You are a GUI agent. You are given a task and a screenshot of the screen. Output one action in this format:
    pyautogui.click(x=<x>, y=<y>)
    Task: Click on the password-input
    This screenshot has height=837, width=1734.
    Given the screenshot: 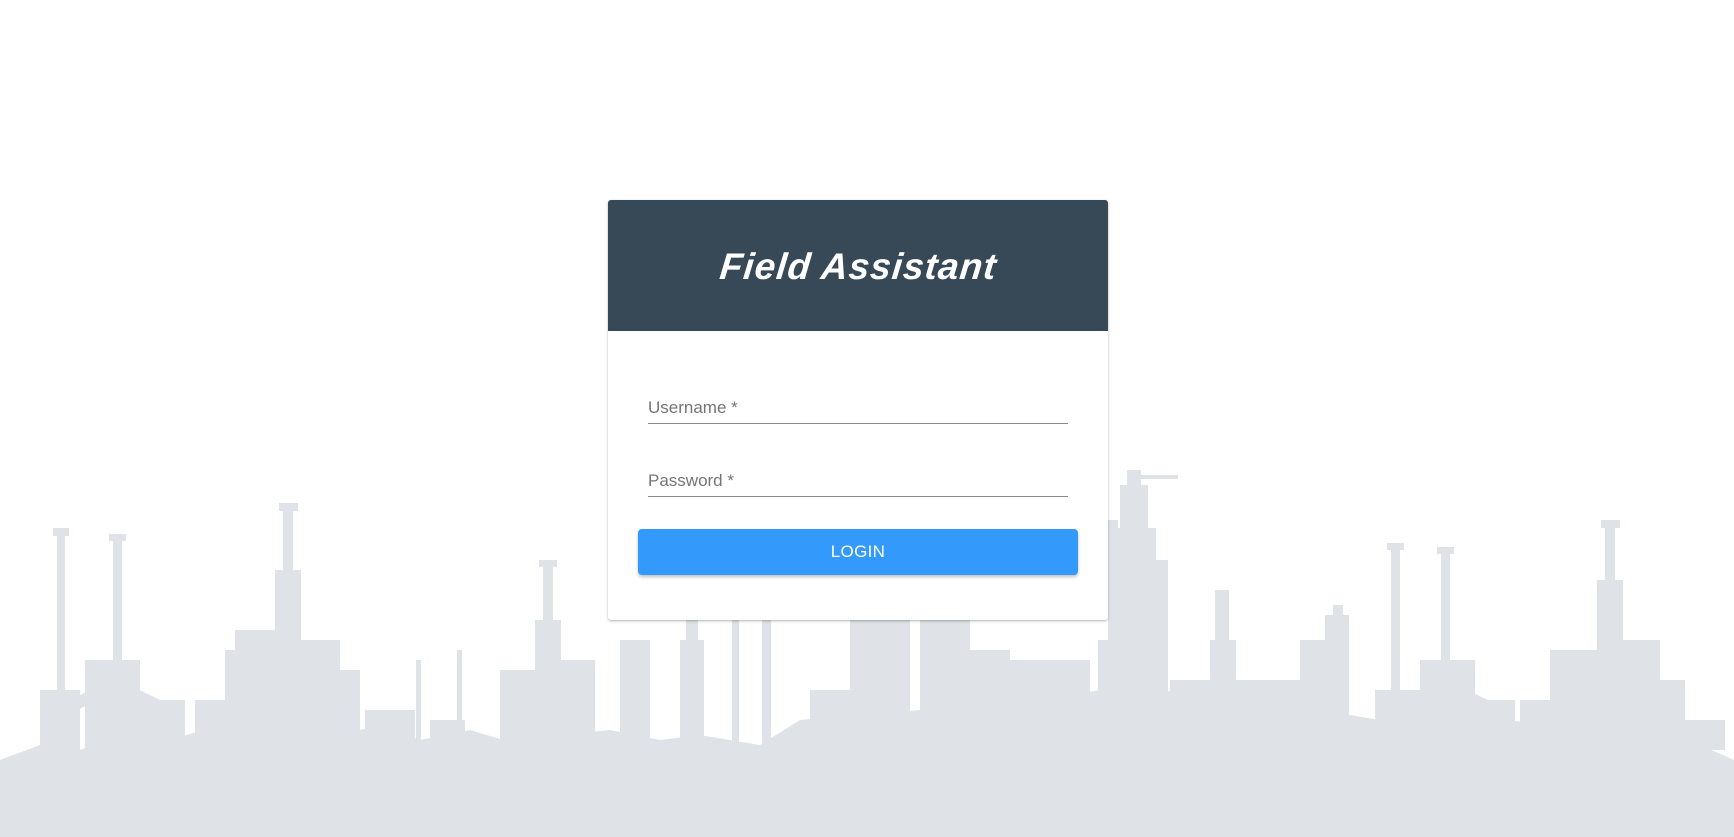 What is the action you would take?
    pyautogui.click(x=858, y=481)
    